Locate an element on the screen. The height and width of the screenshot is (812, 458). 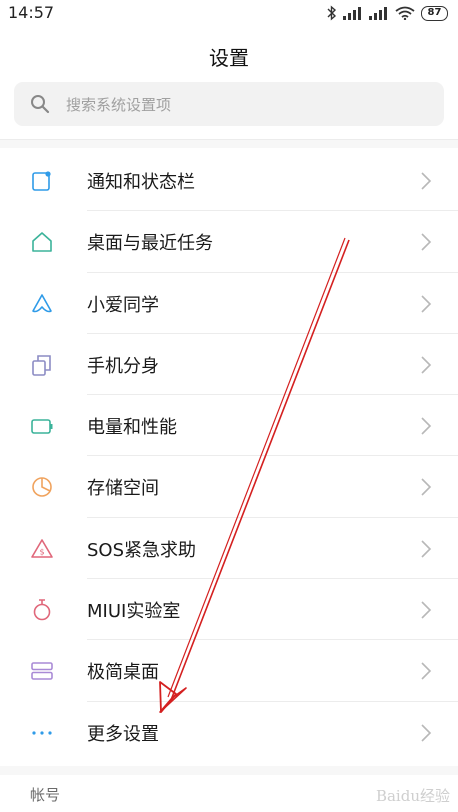
status-icons: 87 is located at coordinates (387, 13).